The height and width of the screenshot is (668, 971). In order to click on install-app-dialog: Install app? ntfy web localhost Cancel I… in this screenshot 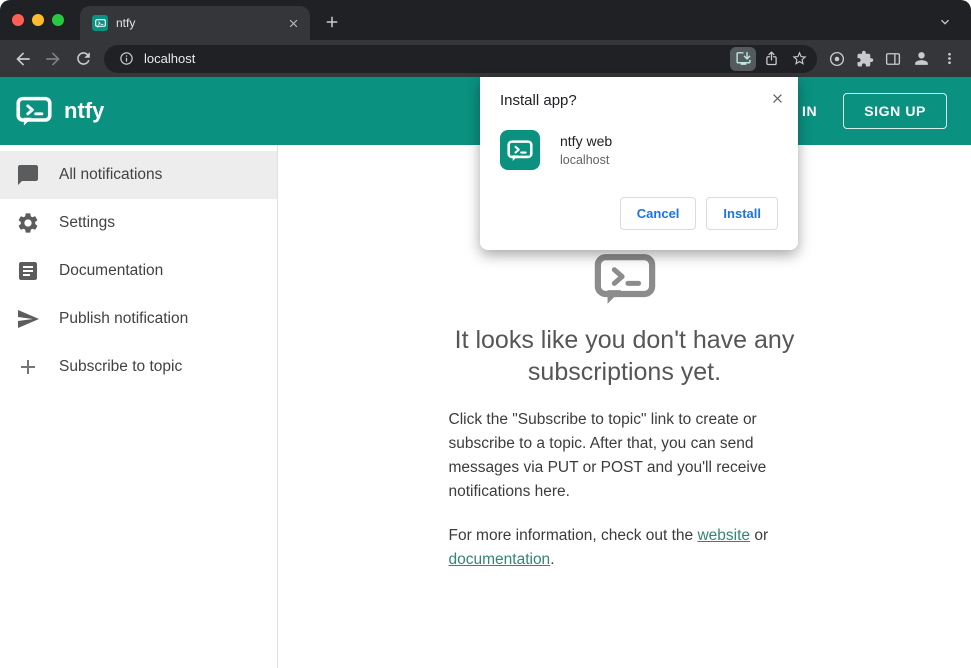, I will do `click(639, 163)`.